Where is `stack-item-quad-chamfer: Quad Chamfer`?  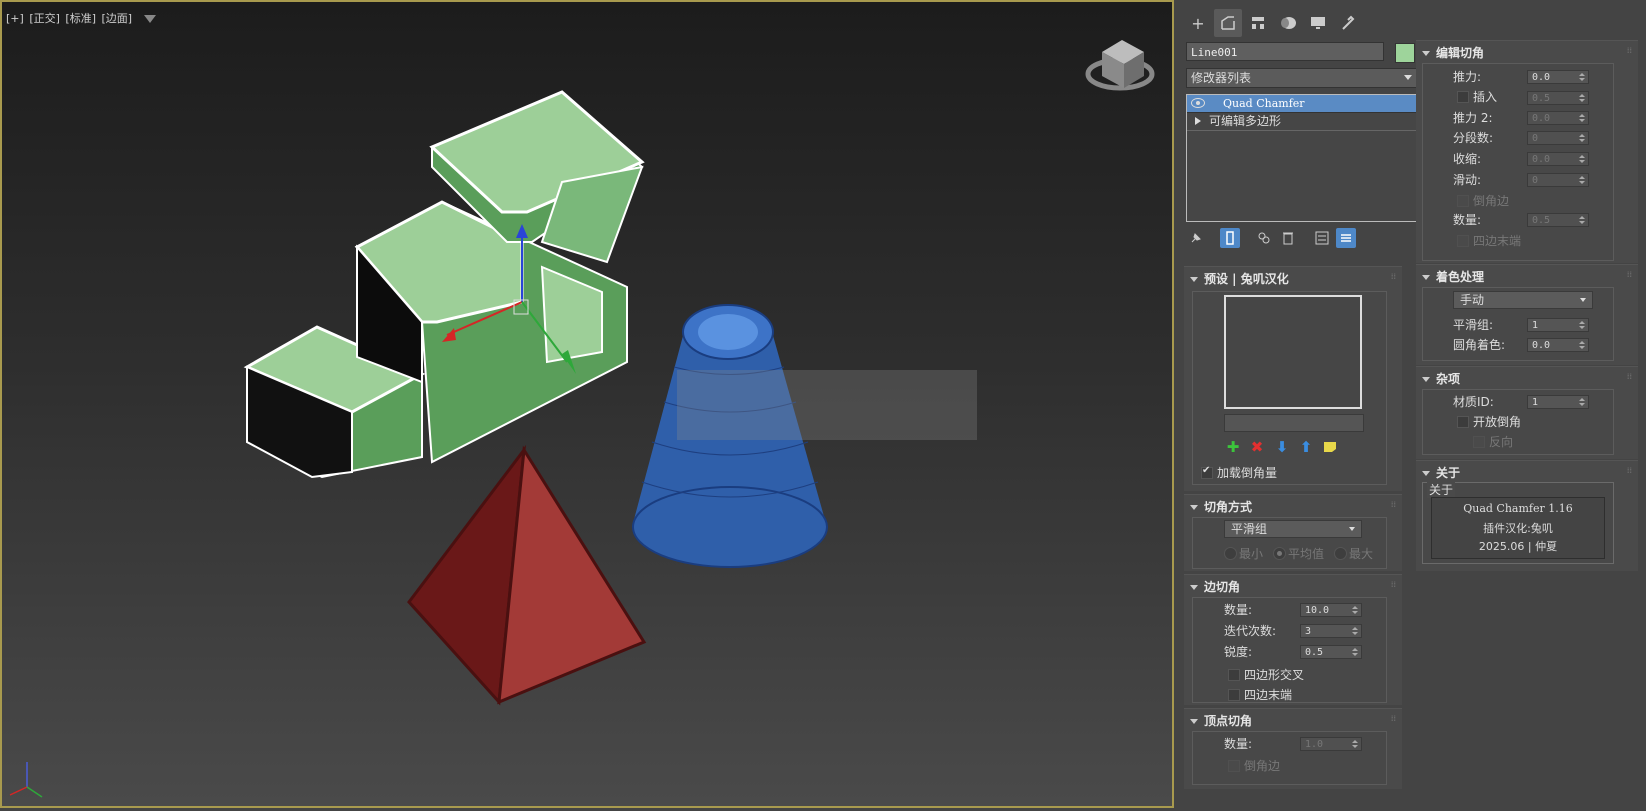 stack-item-quad-chamfer: Quad Chamfer is located at coordinates (1302, 104).